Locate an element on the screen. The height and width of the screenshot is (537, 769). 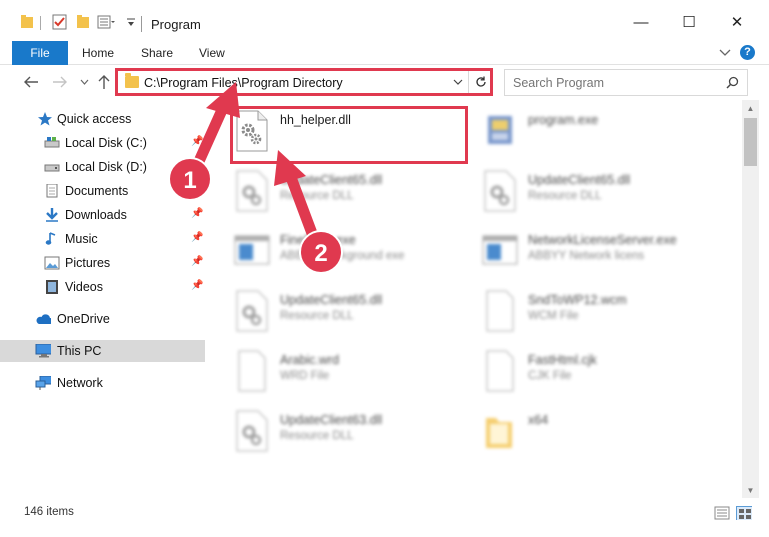
computer-icon is located at coordinates (43, 351).